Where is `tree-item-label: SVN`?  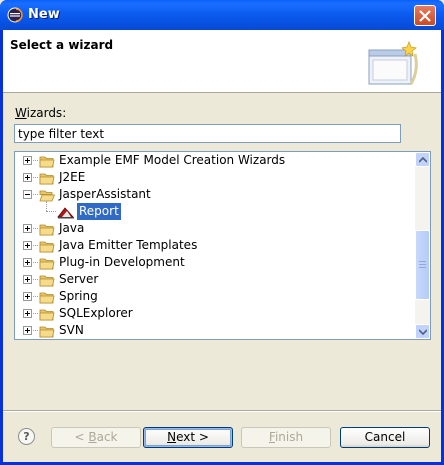 tree-item-label: SVN is located at coordinates (71, 330).